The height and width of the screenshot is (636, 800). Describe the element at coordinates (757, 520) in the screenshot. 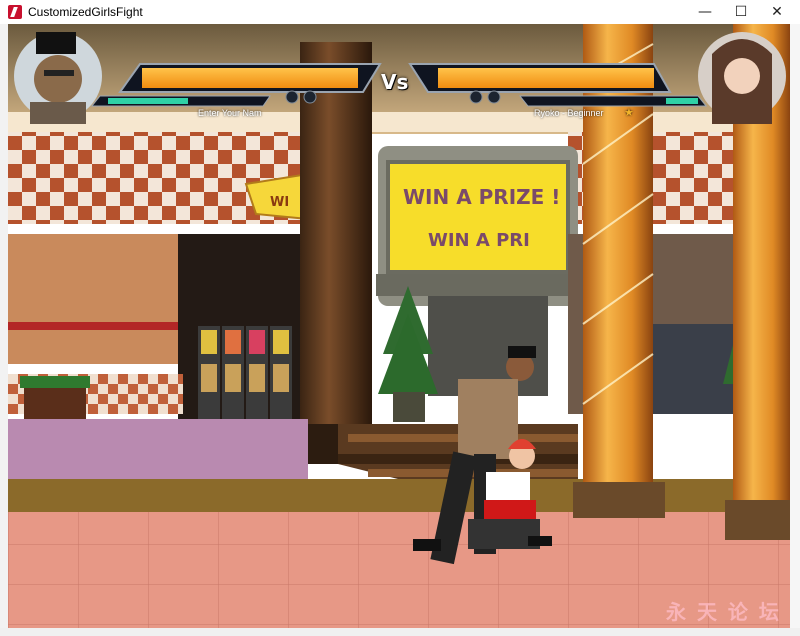

I see `orange-pillar-right-base` at that location.